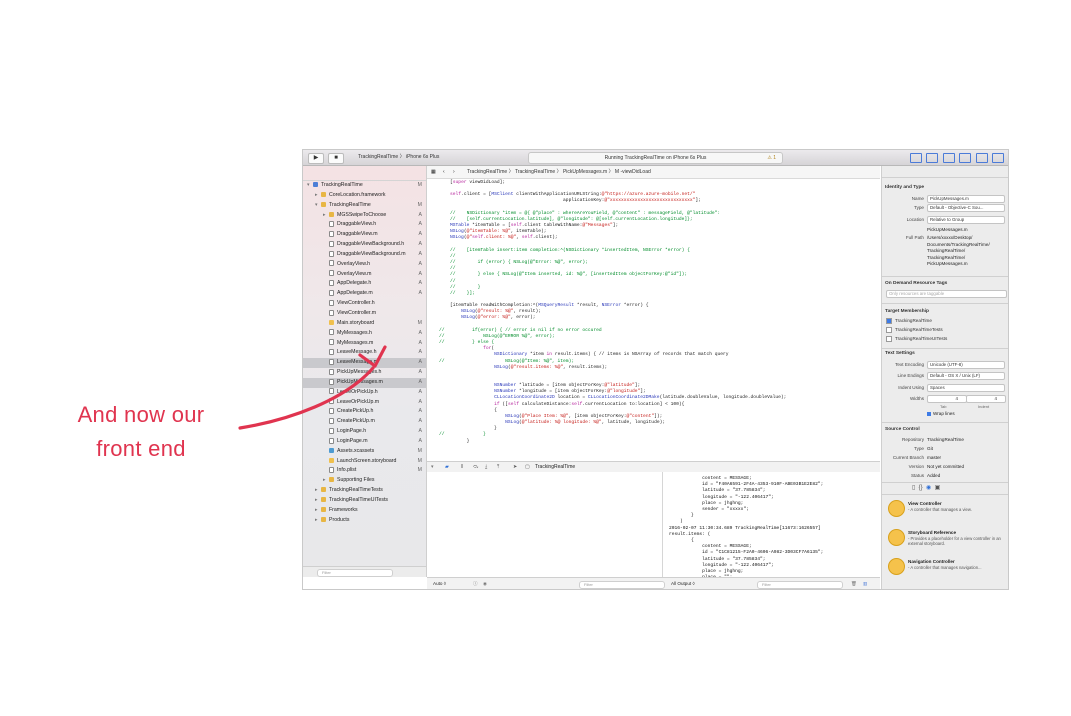 The width and height of the screenshot is (1071, 716). I want to click on file-tree-item: AppDelegate.m A, so click(364, 294).